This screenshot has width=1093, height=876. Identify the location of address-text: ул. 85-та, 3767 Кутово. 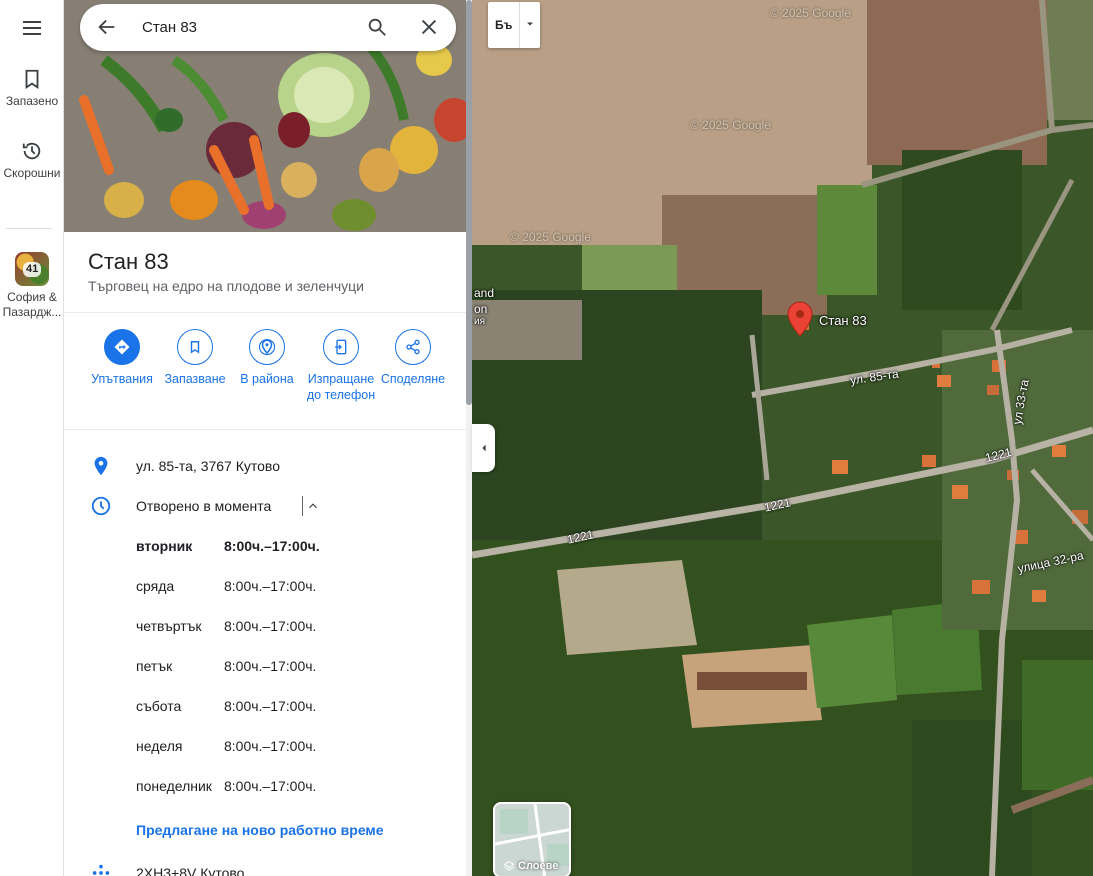
(208, 466).